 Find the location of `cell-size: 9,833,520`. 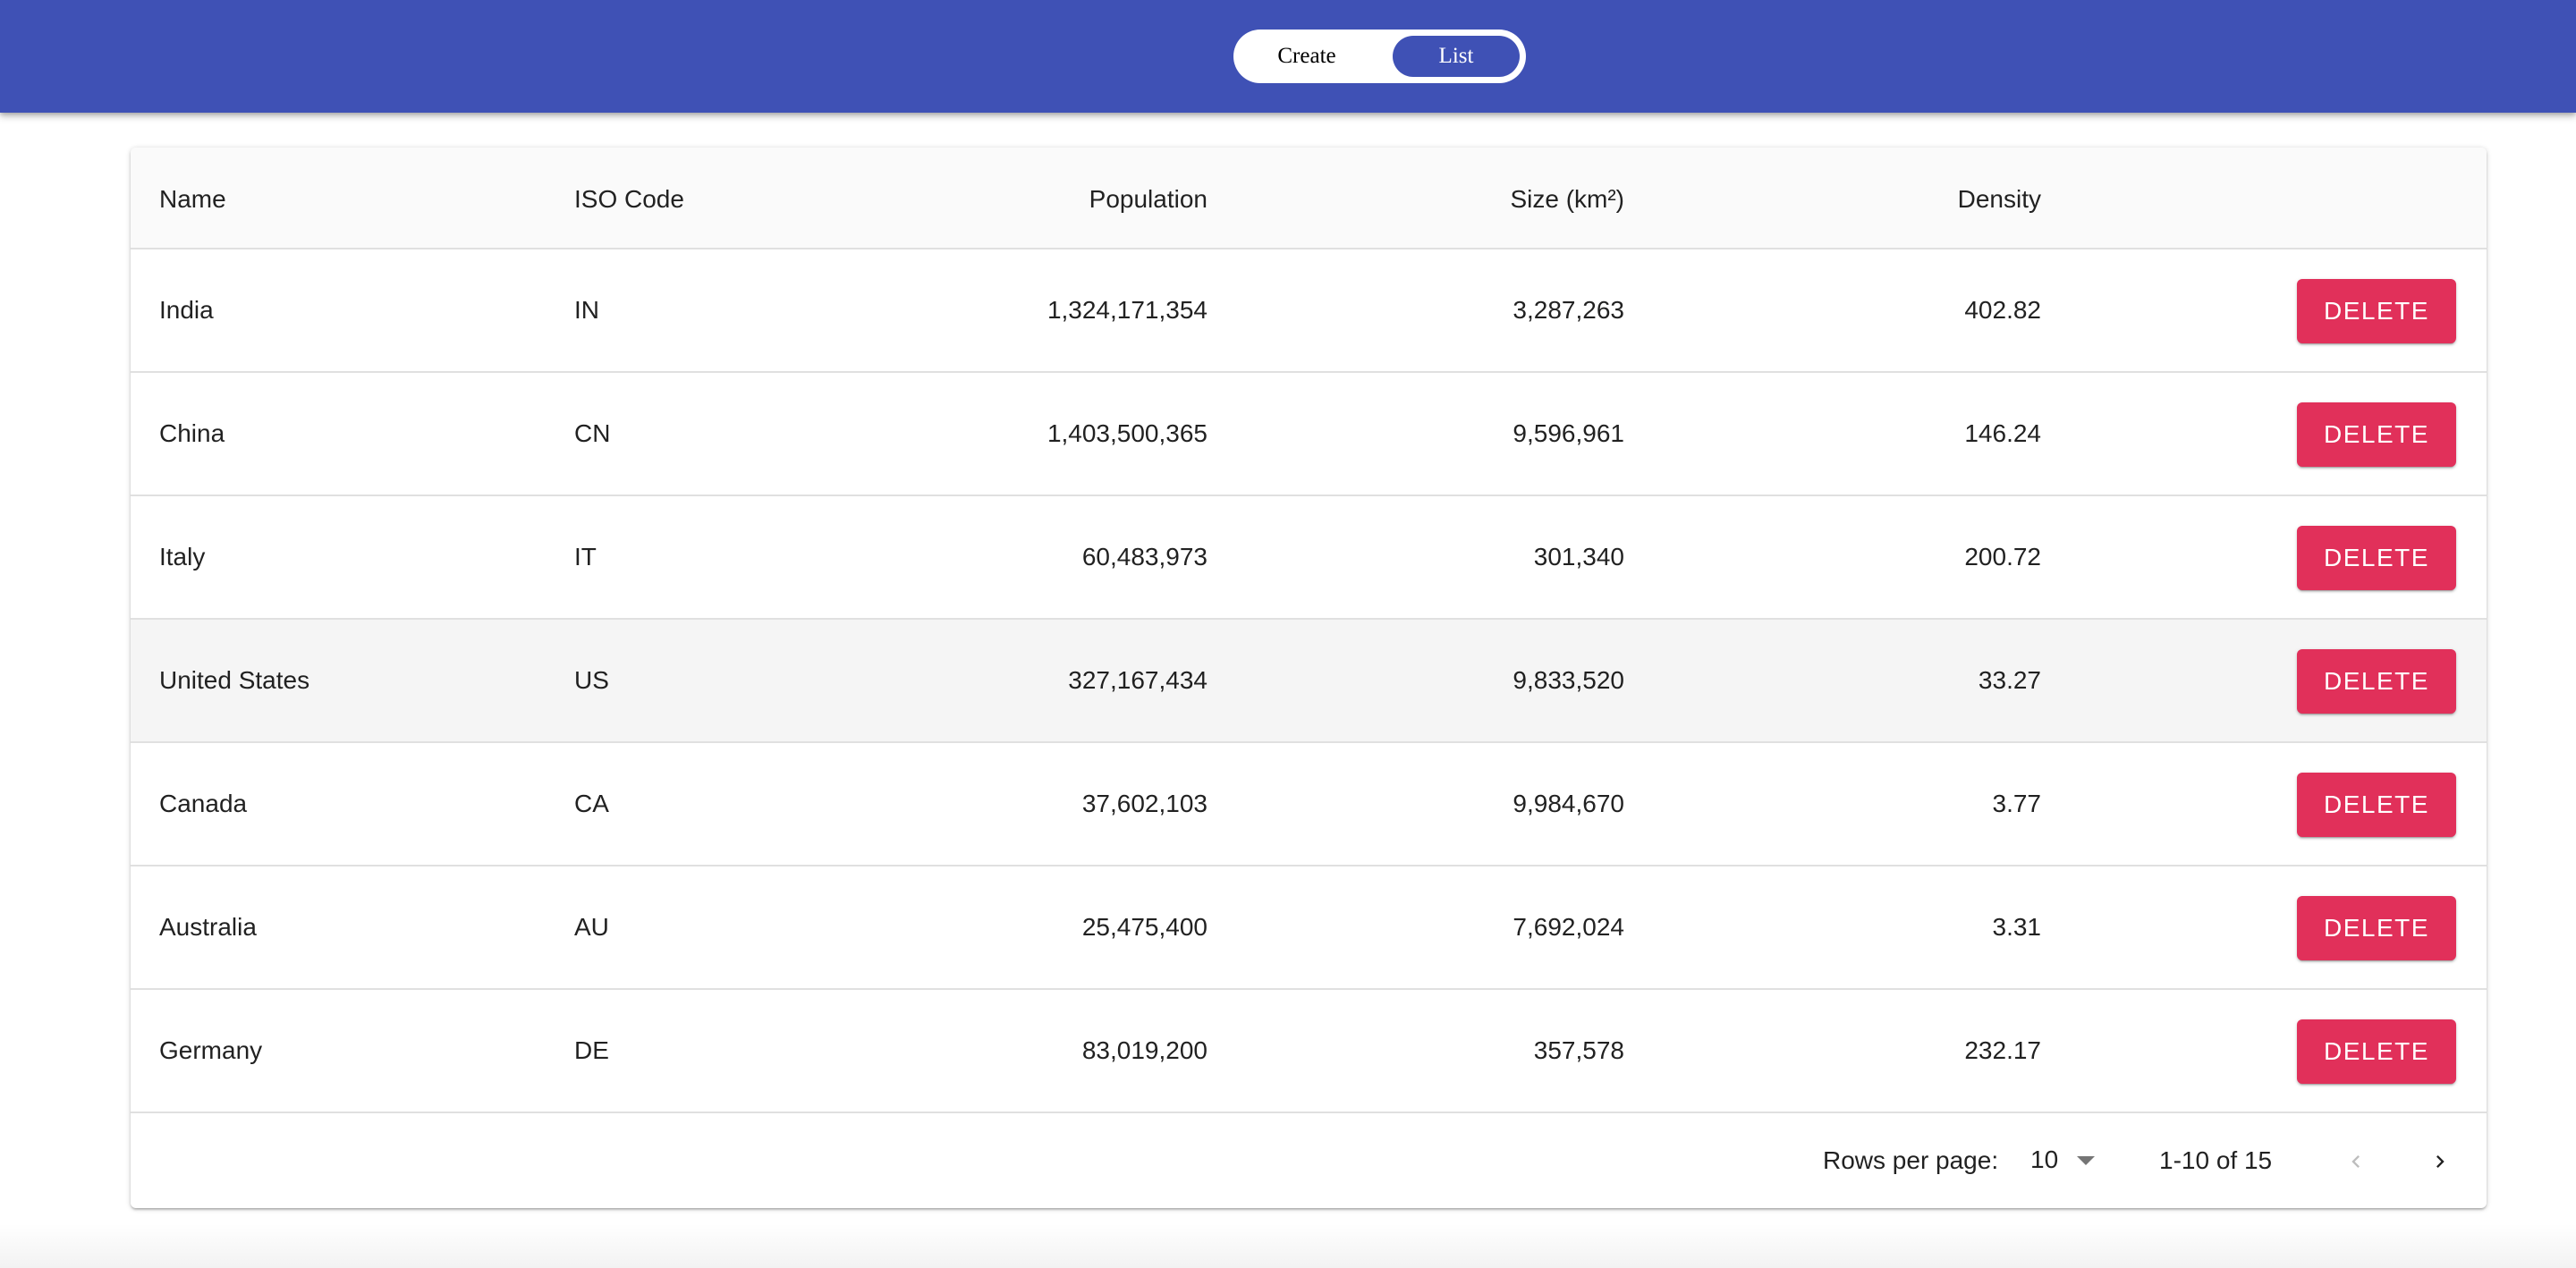

cell-size: 9,833,520 is located at coordinates (1568, 680).